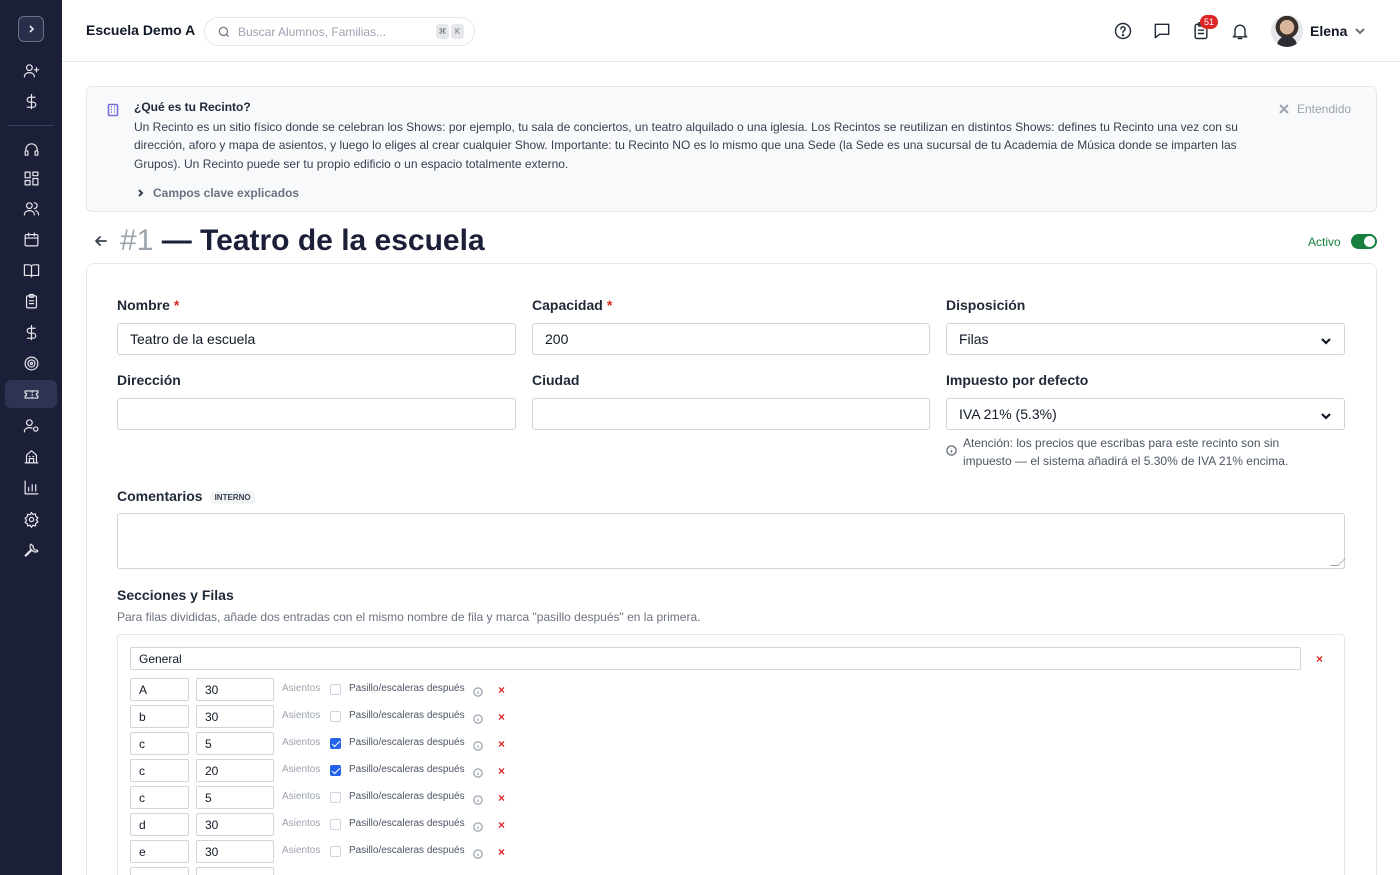 This screenshot has width=1400, height=875. I want to click on remove-section-button: ×, so click(1319, 659).